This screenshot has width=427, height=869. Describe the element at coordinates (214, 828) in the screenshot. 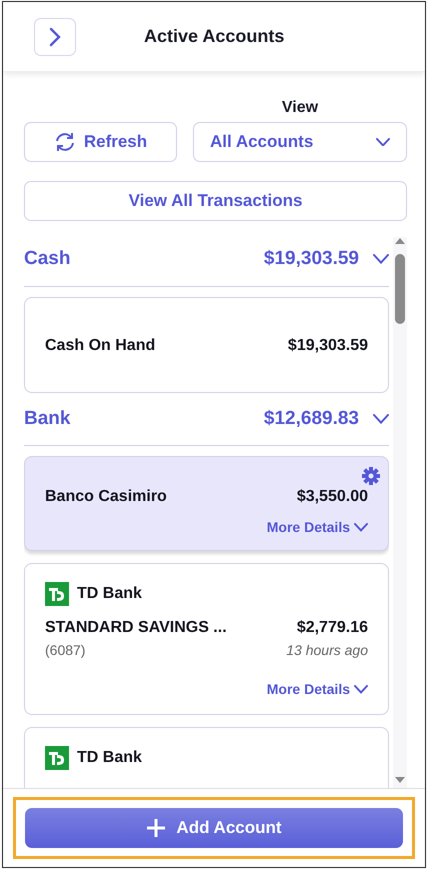

I see `add-account-button: Add Account` at that location.